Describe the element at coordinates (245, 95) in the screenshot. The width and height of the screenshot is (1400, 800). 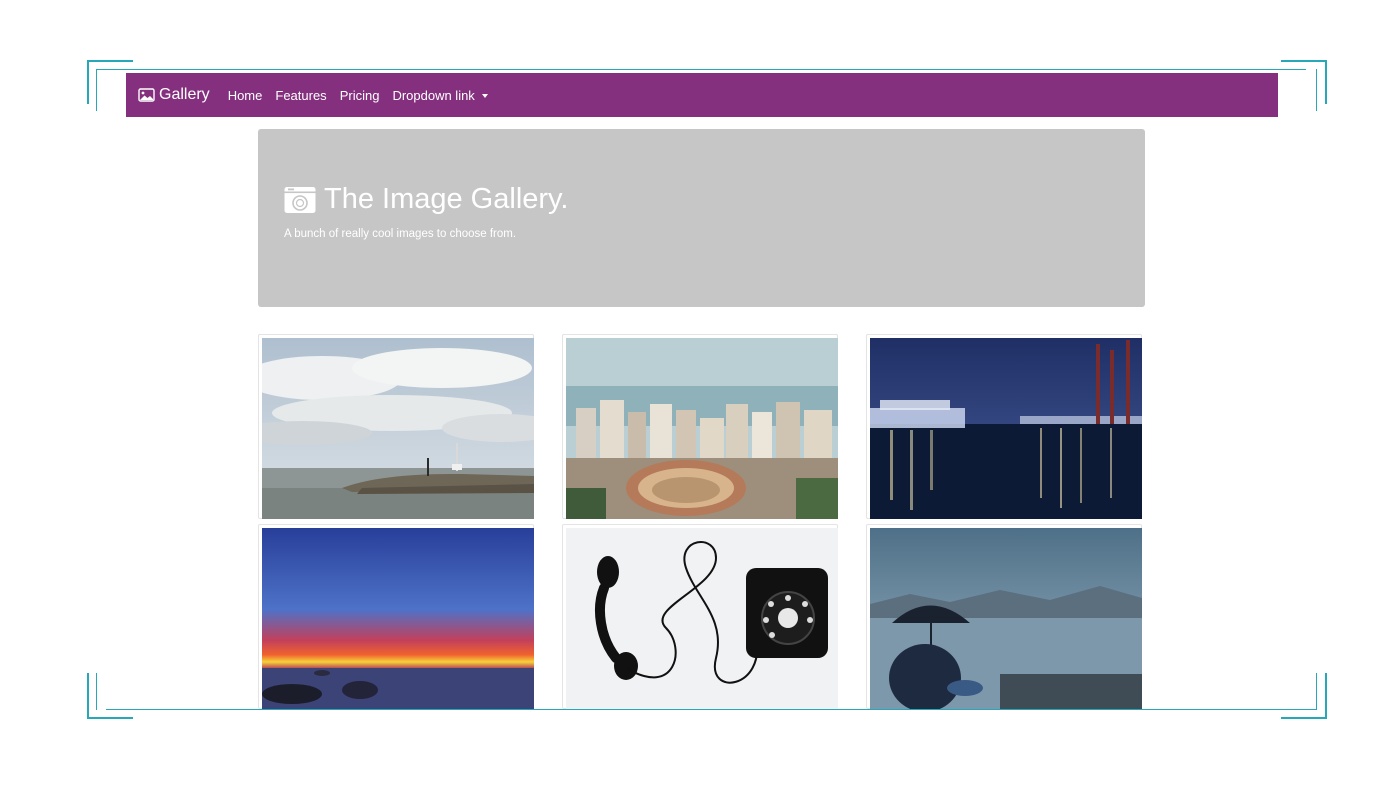
I see `nav-link-home: Home` at that location.